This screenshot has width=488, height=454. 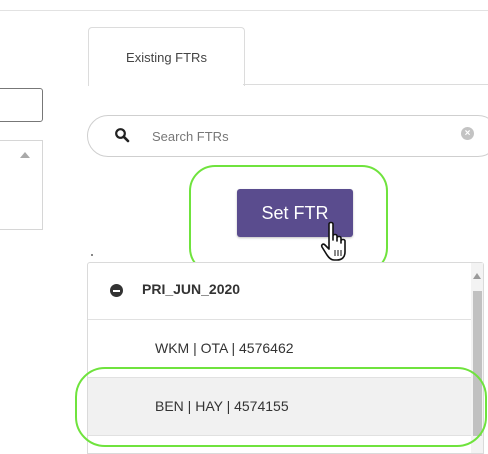 I want to click on tab-existing-ftrs: Existing FTRs, so click(x=166, y=56).